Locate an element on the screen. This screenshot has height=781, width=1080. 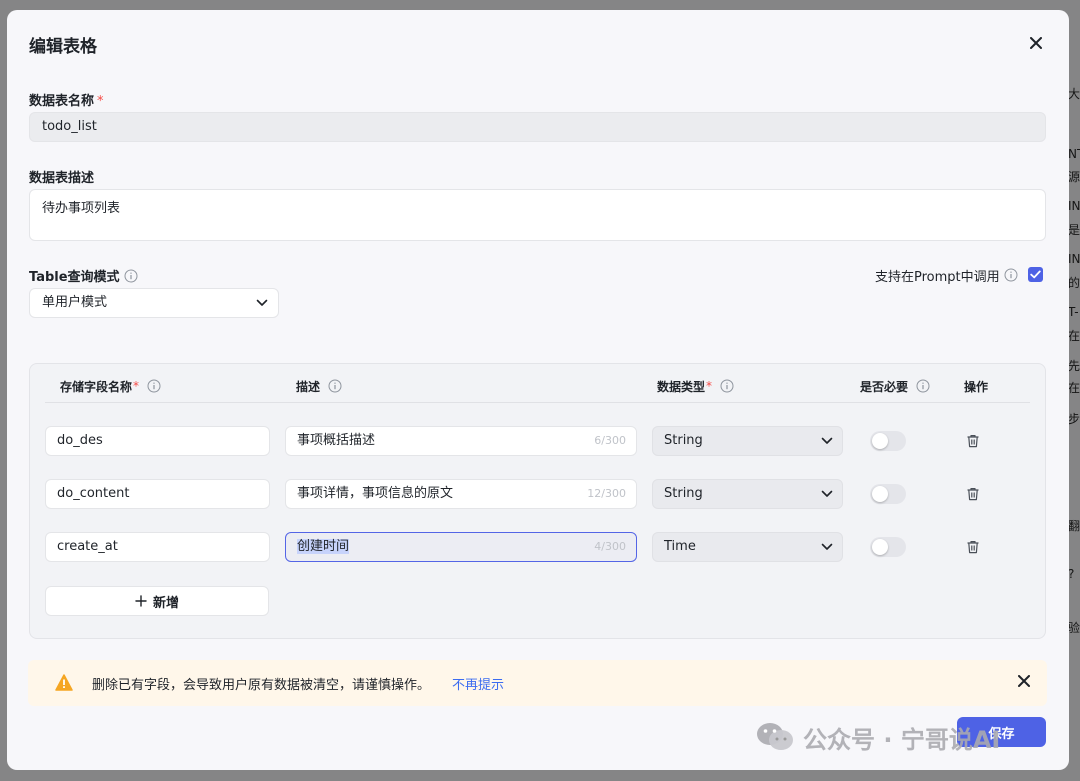
field-name-input: do_content is located at coordinates (157, 494).